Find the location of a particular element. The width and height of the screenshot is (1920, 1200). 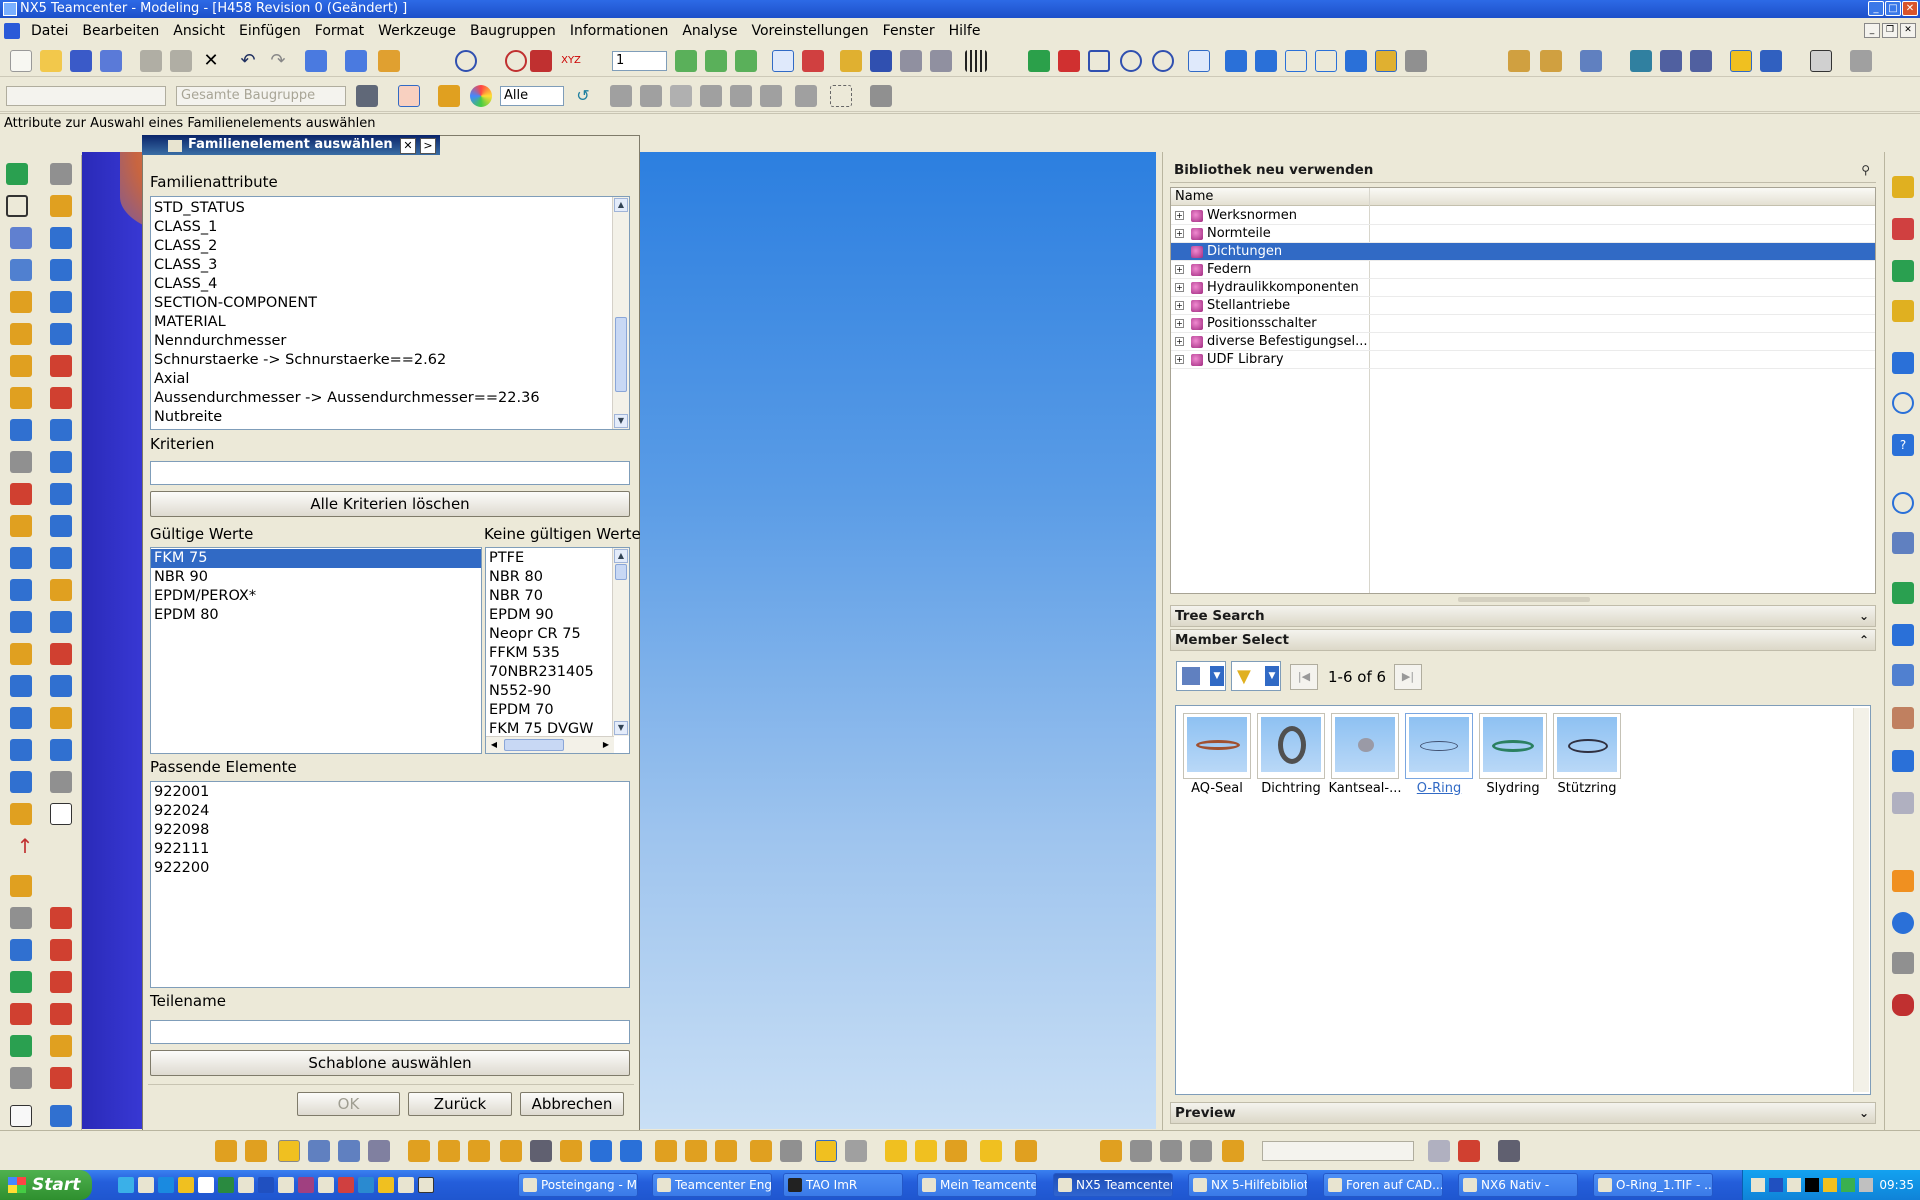

doc-restore-button: ❐ is located at coordinates (1890, 30).